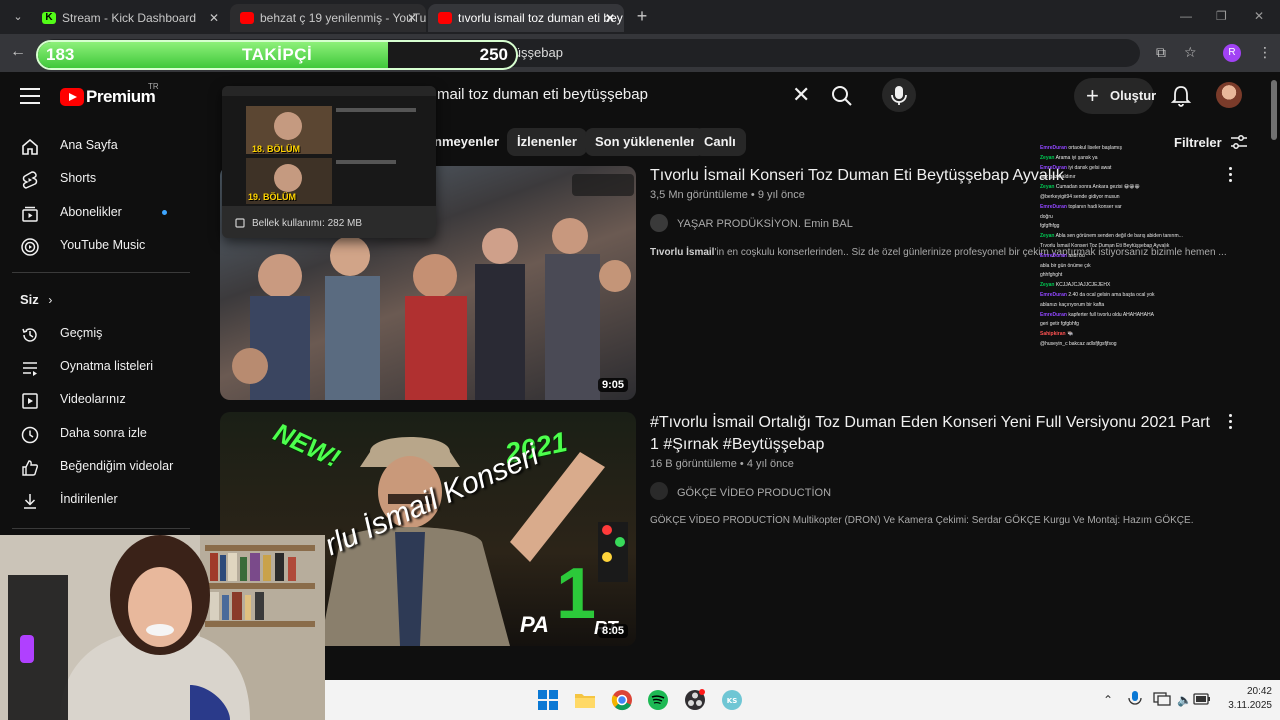  I want to click on scrollbar-thumb, so click(1274, 110).